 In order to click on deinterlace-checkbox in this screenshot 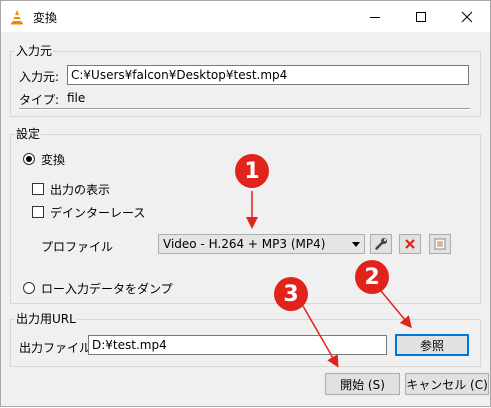, I will do `click(38, 212)`.